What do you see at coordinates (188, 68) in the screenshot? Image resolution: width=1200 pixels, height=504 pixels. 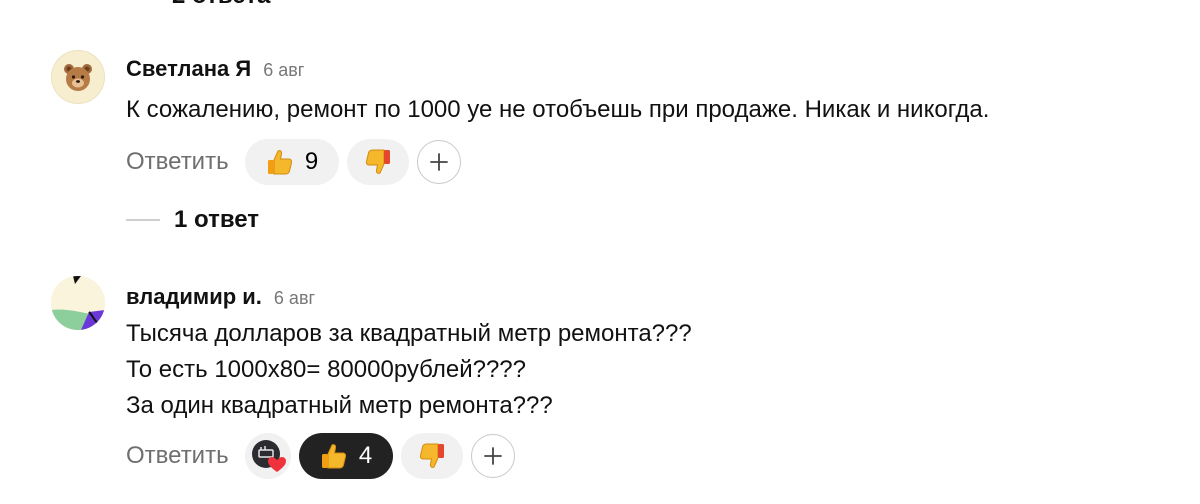 I see `author-name: Светлана Я` at bounding box center [188, 68].